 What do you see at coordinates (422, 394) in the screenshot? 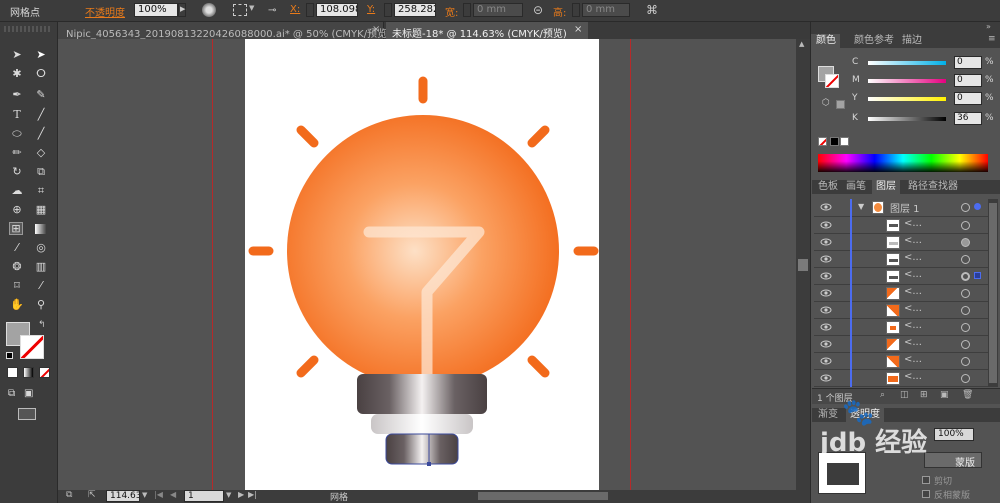
I see `bulb-cap` at bounding box center [422, 394].